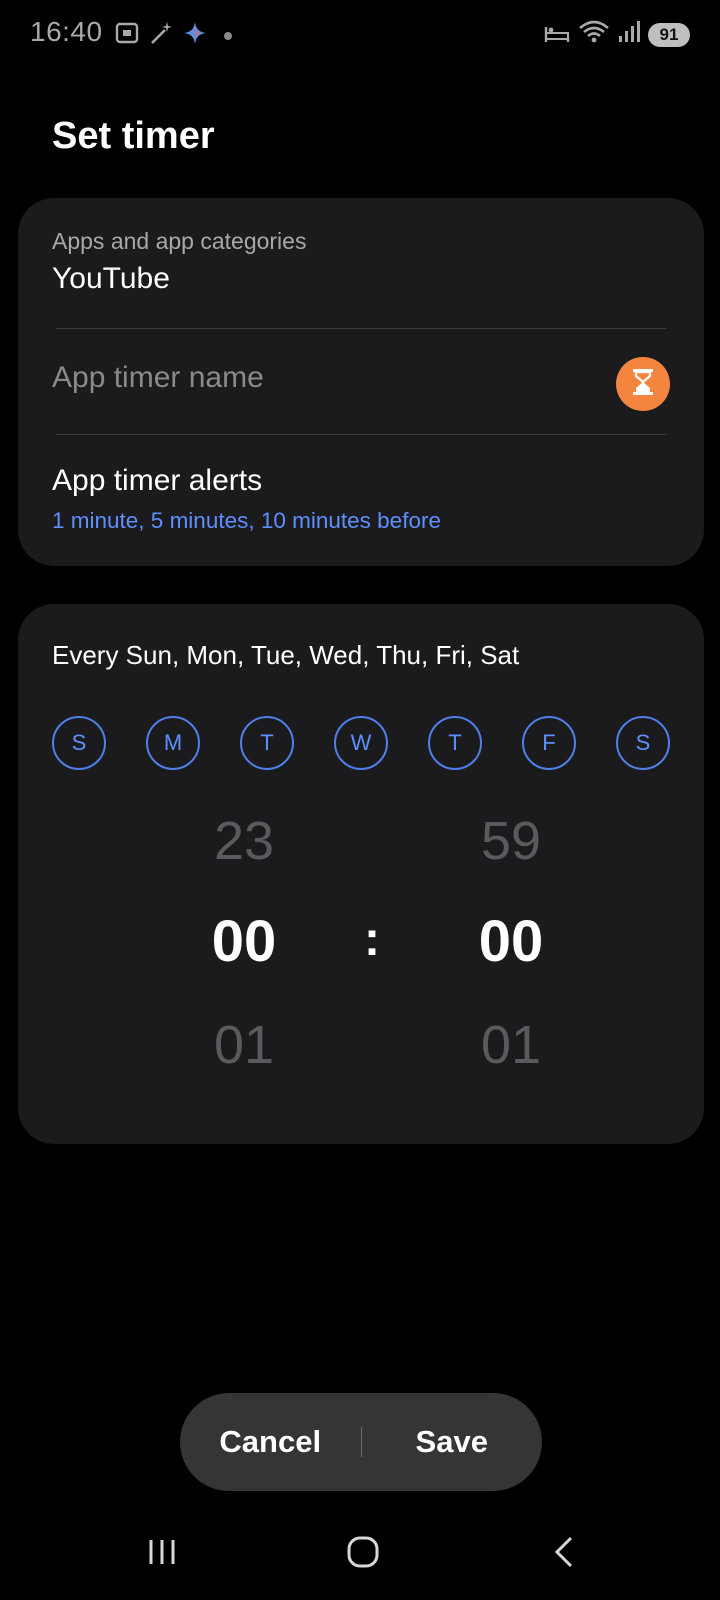 This screenshot has height=1600, width=720. I want to click on day-saturday-toggle: S, so click(643, 743).